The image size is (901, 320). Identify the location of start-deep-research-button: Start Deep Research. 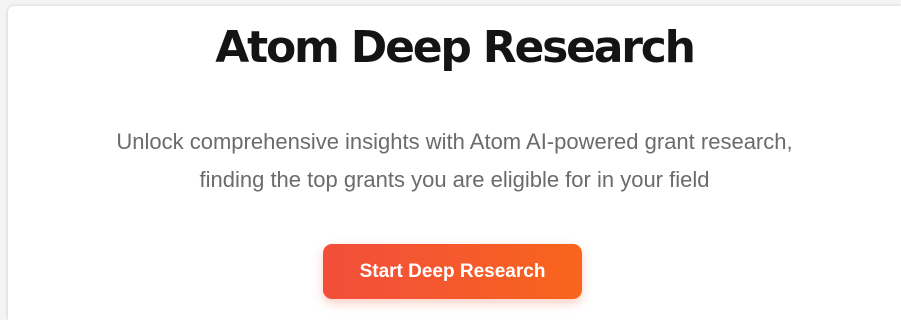
(452, 271).